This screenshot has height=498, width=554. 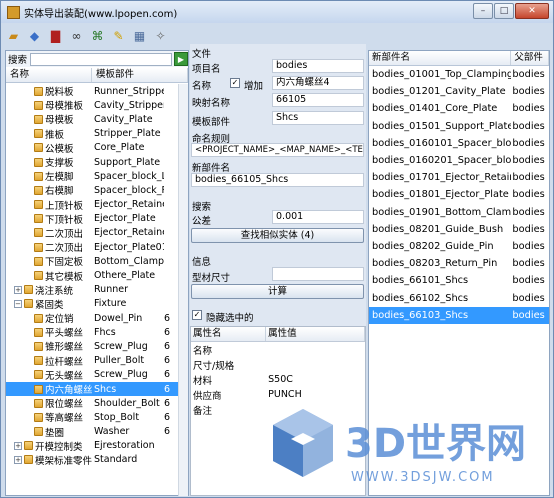 What do you see at coordinates (129, 91) in the screenshot?
I see `tree-row-part: Runner_Stripper_` at bounding box center [129, 91].